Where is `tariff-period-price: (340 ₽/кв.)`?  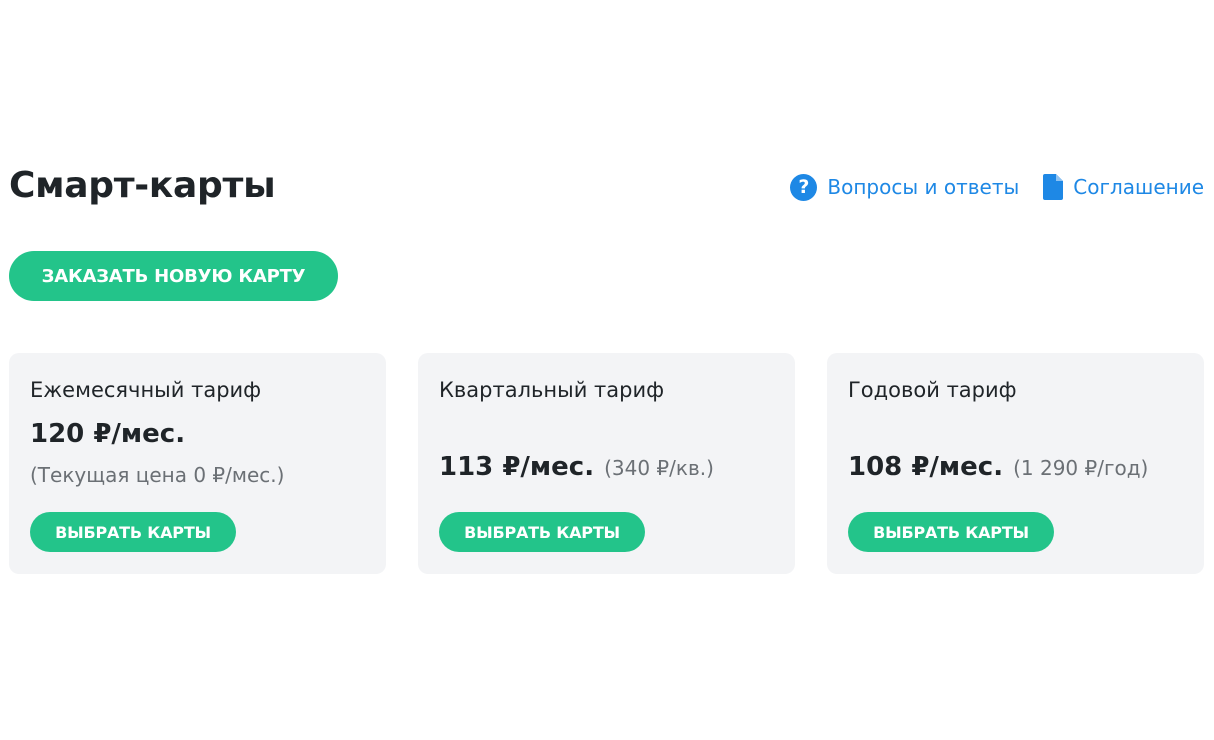
tariff-period-price: (340 ₽/кв.) is located at coordinates (659, 468).